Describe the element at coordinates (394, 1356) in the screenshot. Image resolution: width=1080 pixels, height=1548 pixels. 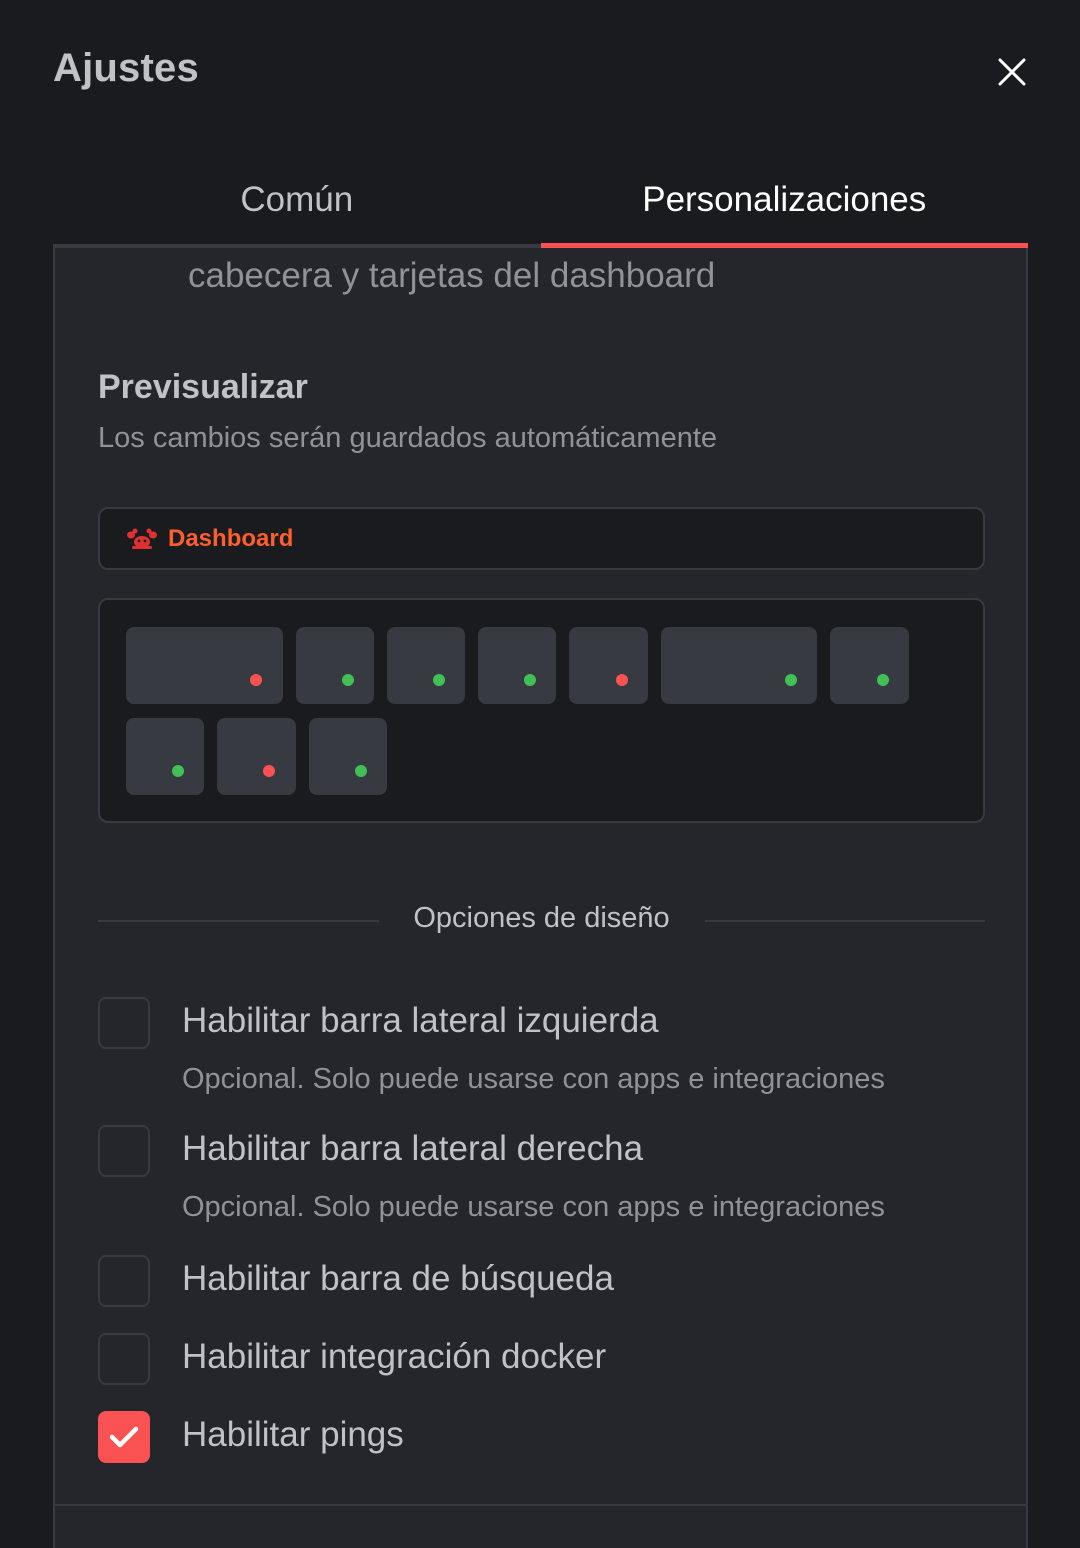
I see `option-label: Habilitar integración docker` at that location.